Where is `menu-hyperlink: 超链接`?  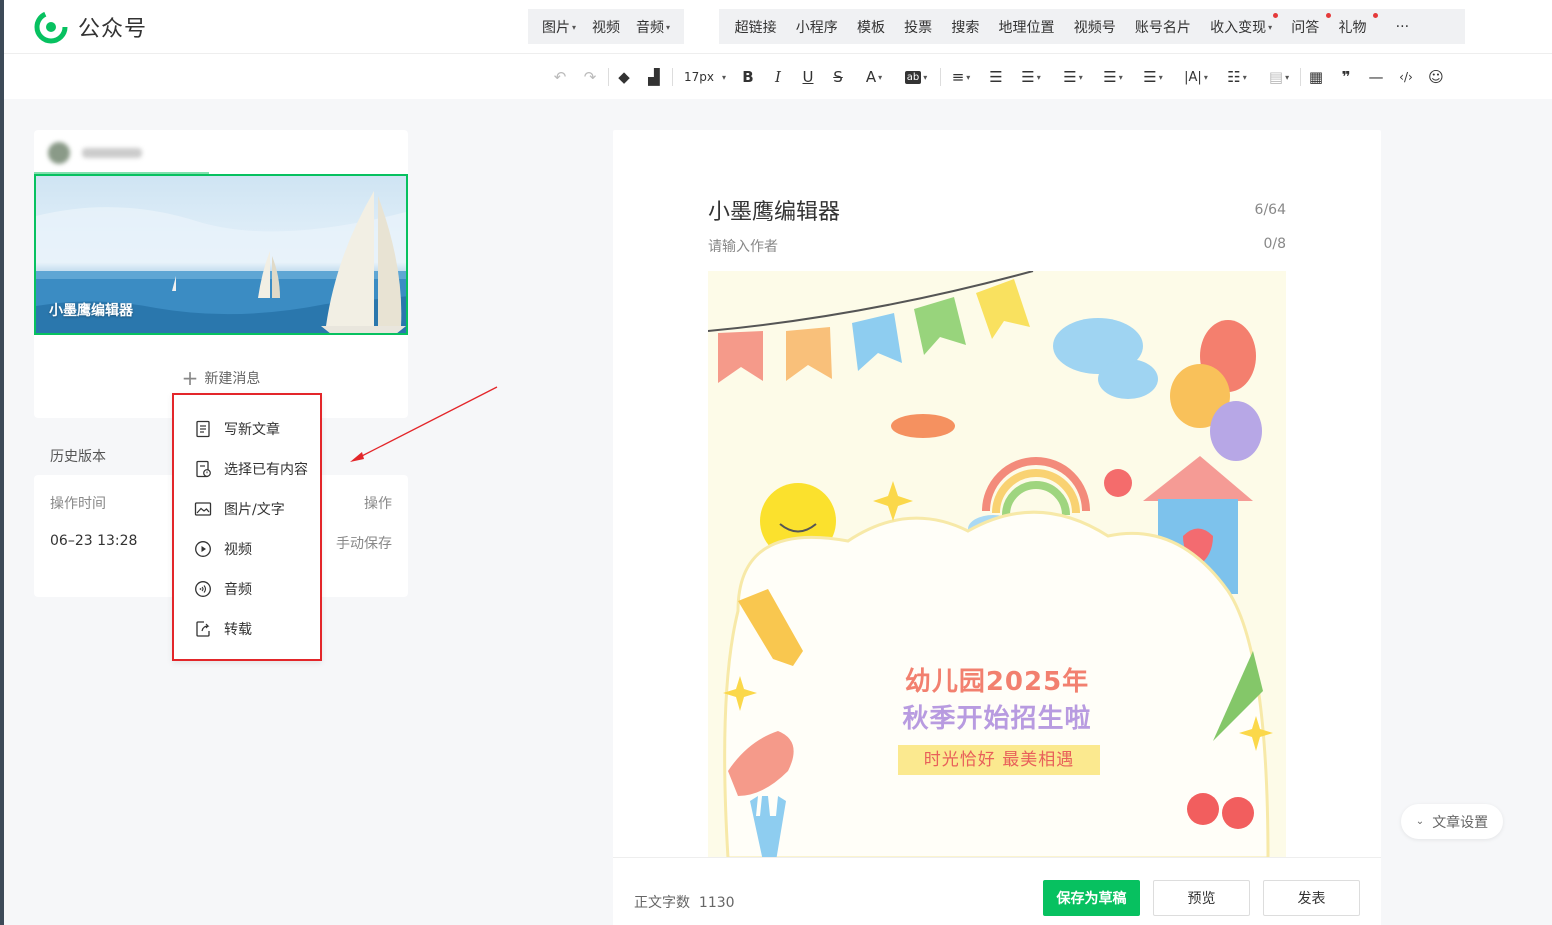 menu-hyperlink: 超链接 is located at coordinates (755, 27).